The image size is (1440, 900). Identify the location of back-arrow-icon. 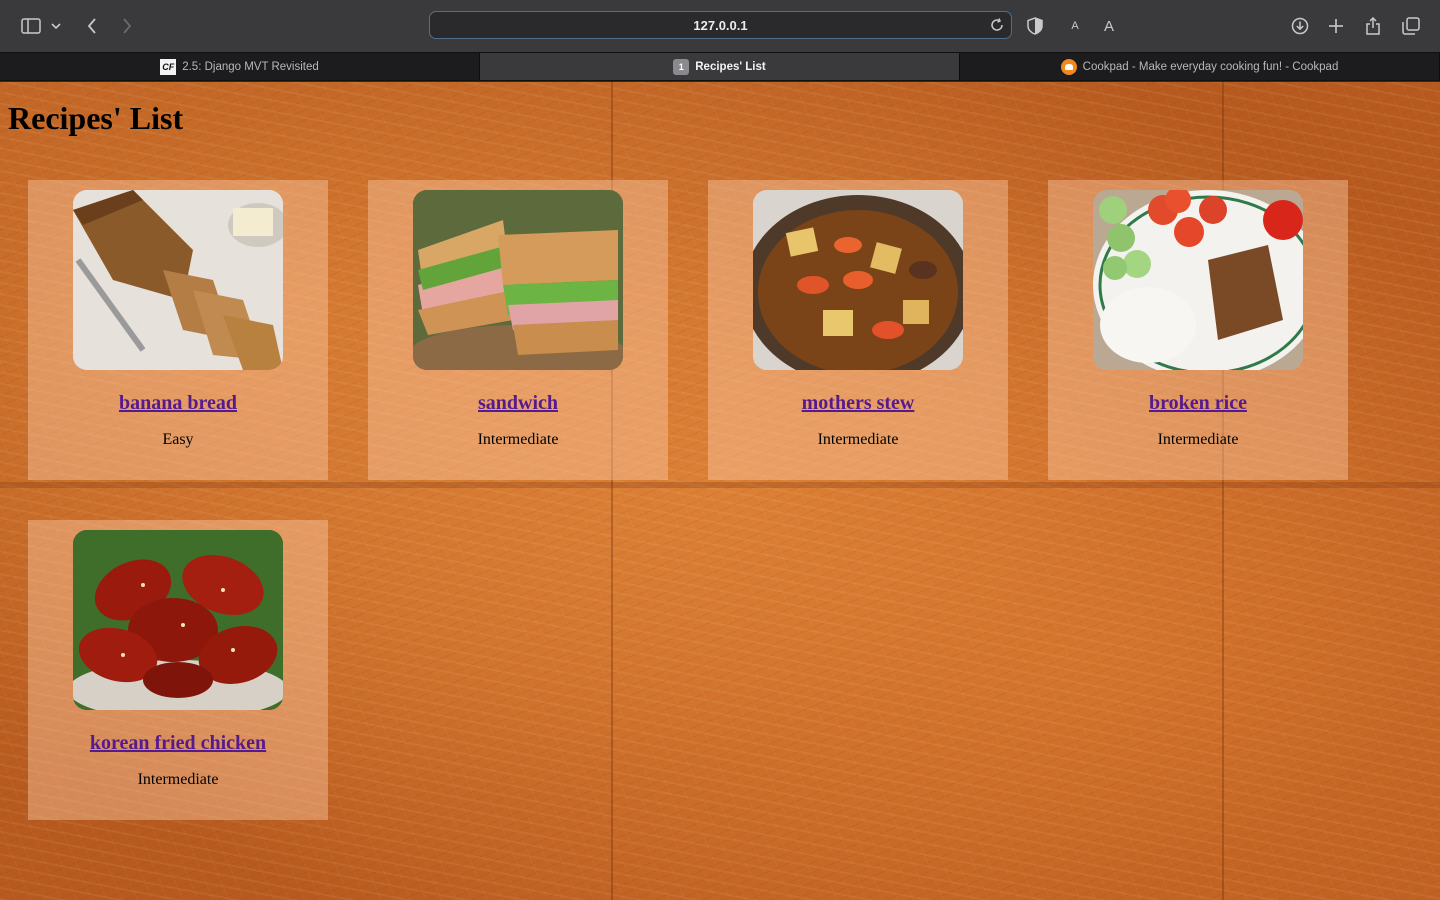
(91, 26).